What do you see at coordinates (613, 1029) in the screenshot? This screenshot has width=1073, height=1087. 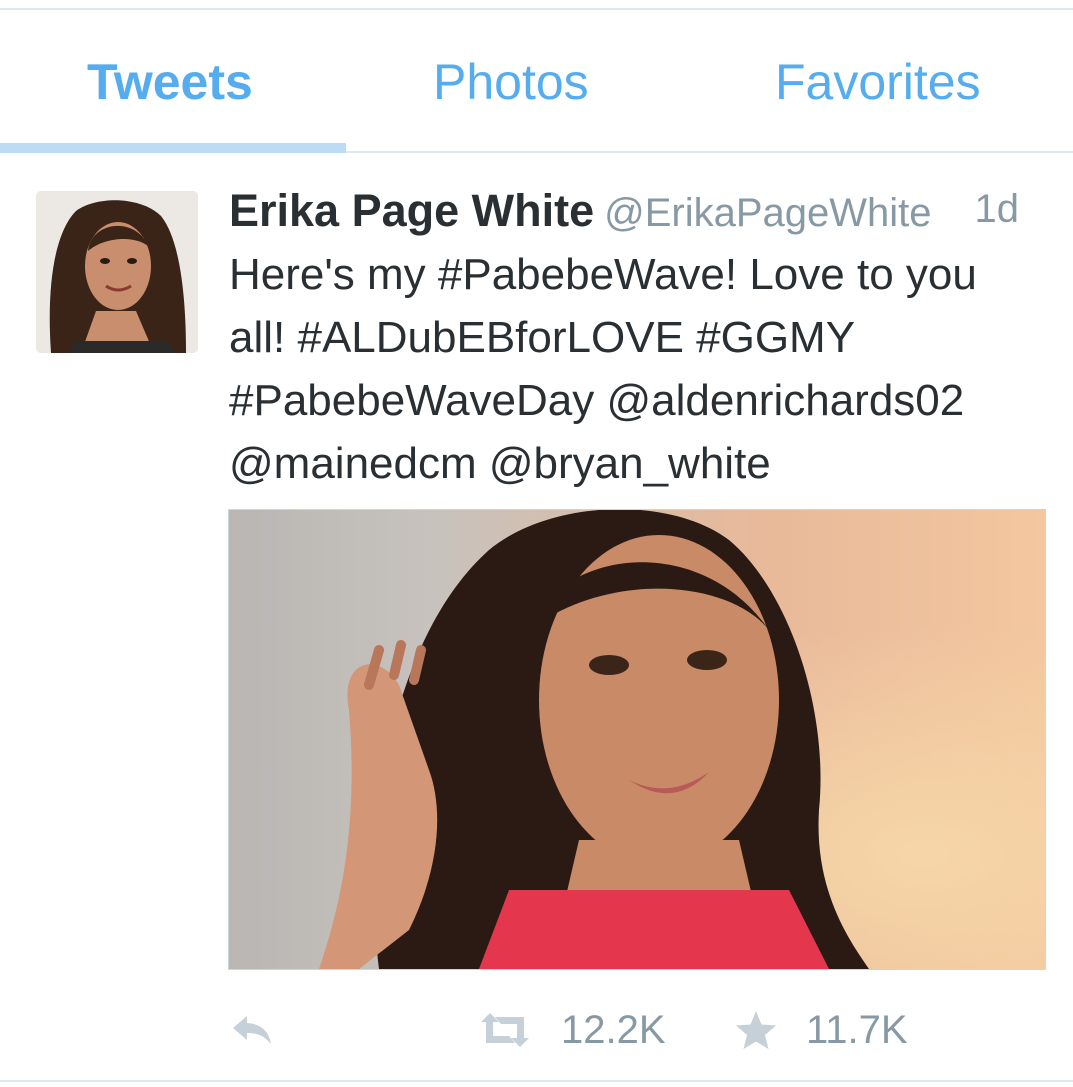 I see `retweet-count: 12.2K` at bounding box center [613, 1029].